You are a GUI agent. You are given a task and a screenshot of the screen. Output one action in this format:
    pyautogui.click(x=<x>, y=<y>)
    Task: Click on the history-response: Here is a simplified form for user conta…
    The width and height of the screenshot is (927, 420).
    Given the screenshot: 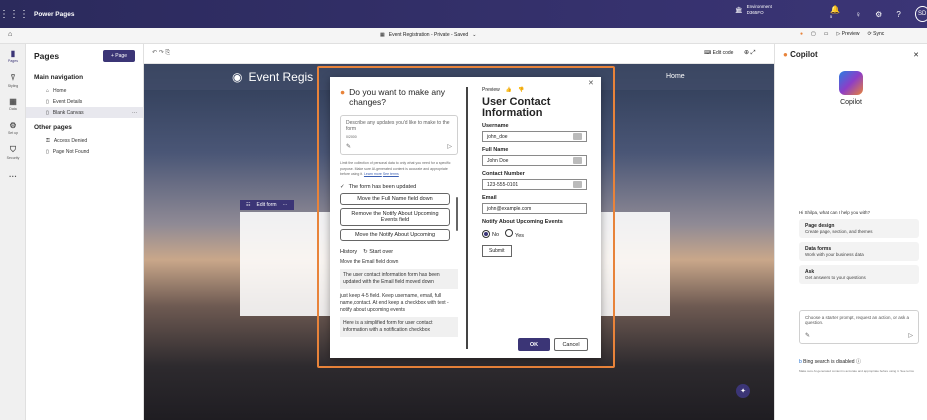 What is the action you would take?
    pyautogui.click(x=399, y=326)
    